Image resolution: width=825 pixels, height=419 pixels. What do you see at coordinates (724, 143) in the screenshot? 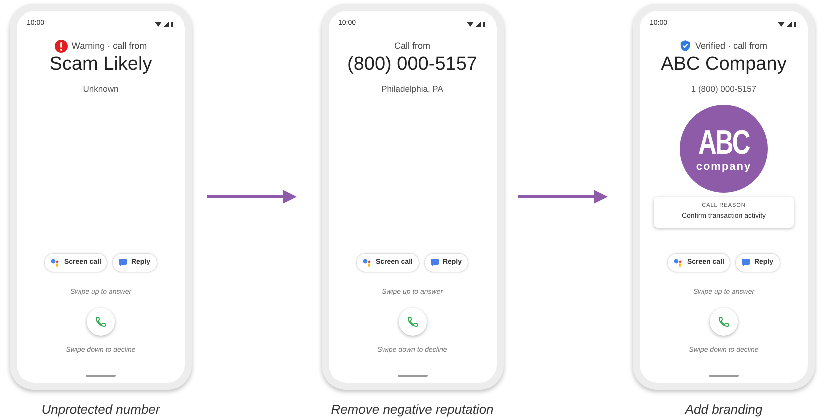
I see `logo-text: ABC` at bounding box center [724, 143].